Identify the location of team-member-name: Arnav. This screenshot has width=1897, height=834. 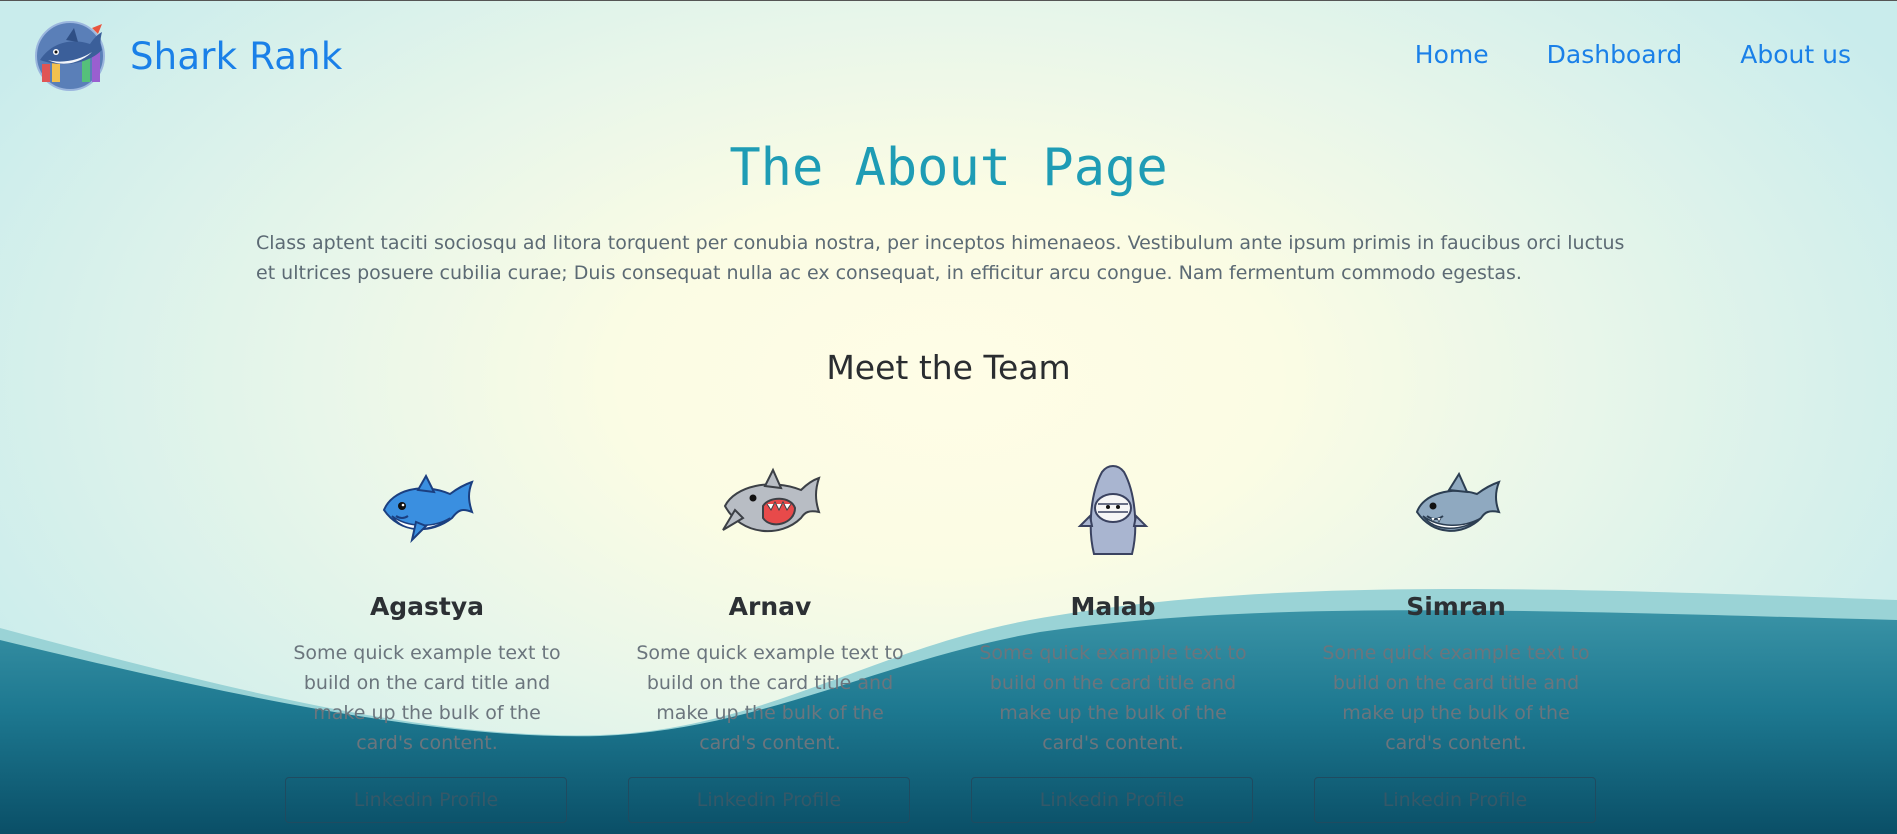
(770, 606).